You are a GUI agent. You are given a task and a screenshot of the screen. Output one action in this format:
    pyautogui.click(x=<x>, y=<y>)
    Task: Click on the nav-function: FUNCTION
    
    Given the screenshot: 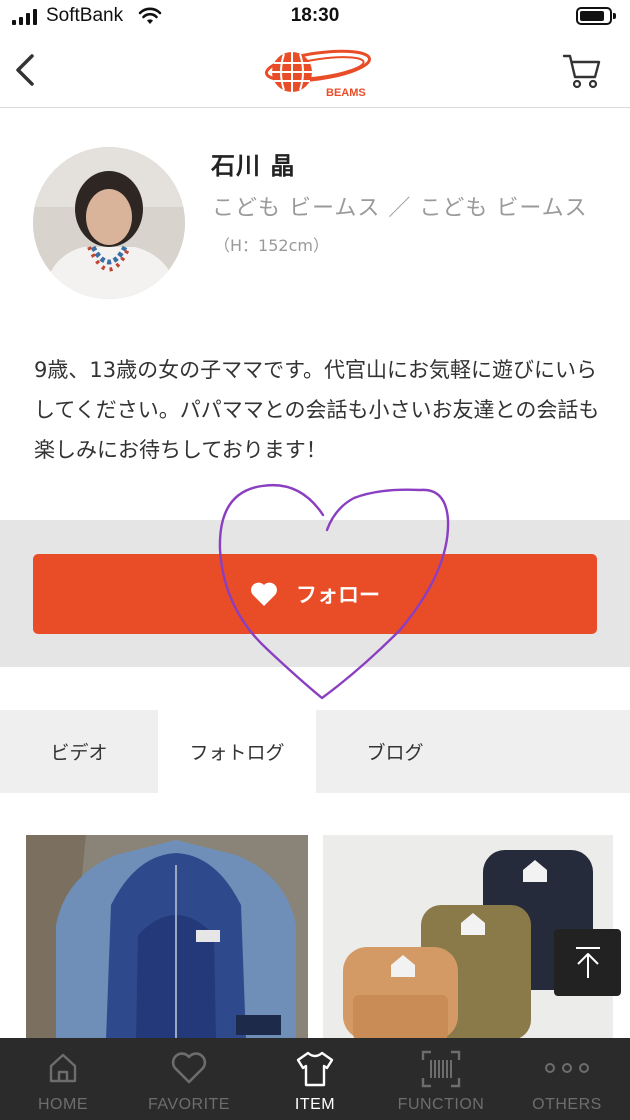 What is the action you would take?
    pyautogui.click(x=441, y=1079)
    